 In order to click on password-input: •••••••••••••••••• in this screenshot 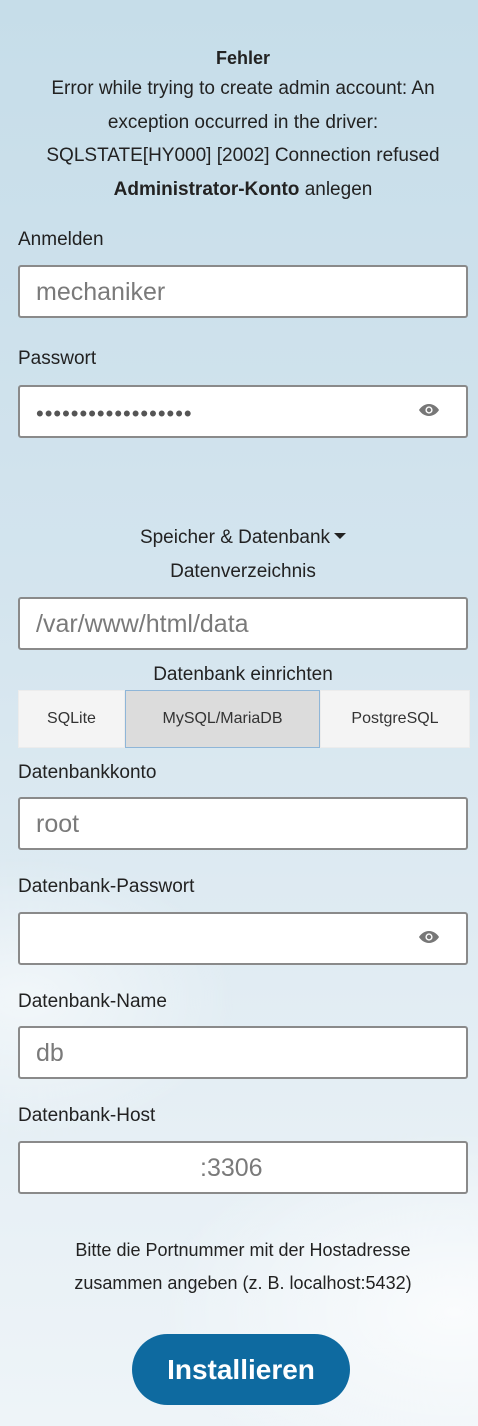, I will do `click(243, 411)`.